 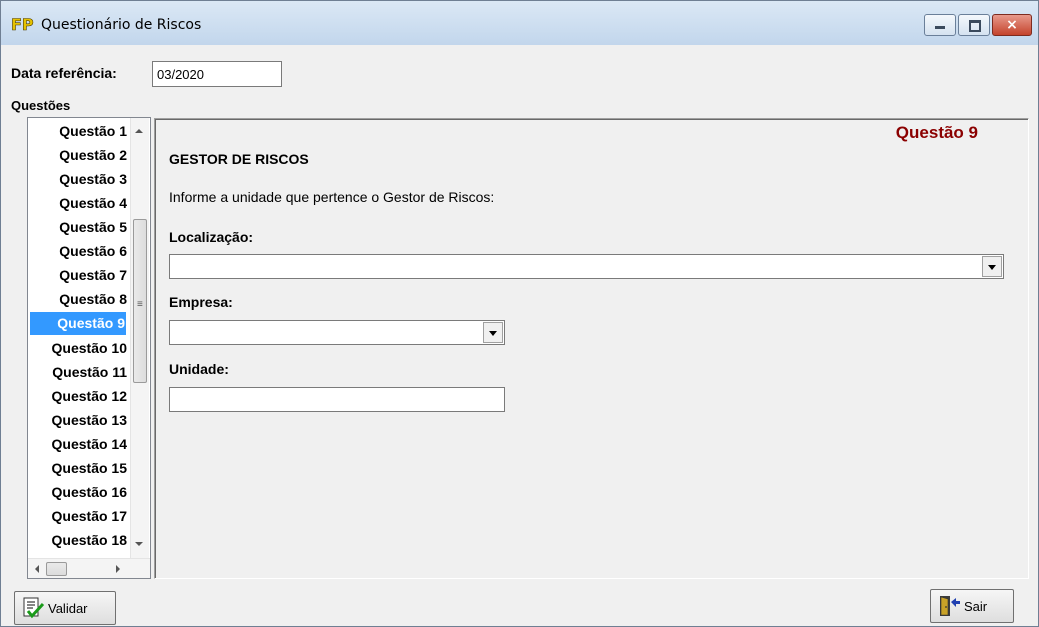 What do you see at coordinates (337, 399) in the screenshot?
I see `unidade-input` at bounding box center [337, 399].